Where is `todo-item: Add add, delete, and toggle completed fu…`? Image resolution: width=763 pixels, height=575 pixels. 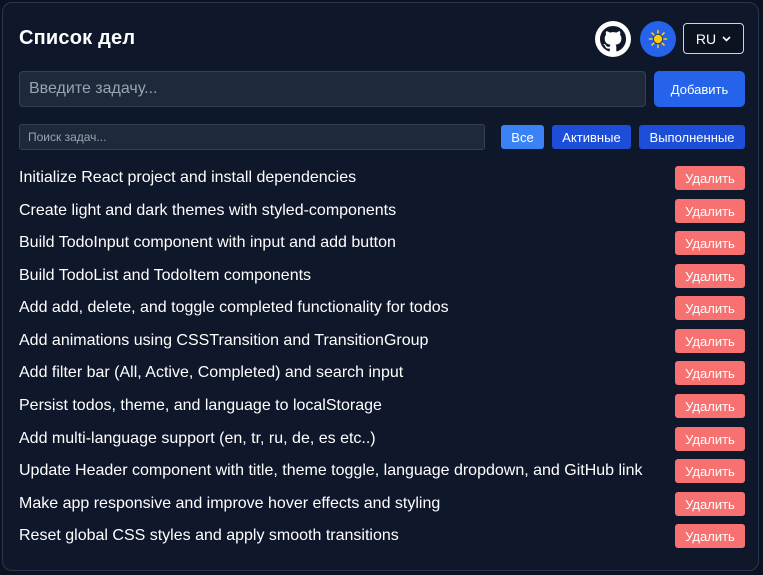 todo-item: Add add, delete, and toggle completed fu… is located at coordinates (382, 308).